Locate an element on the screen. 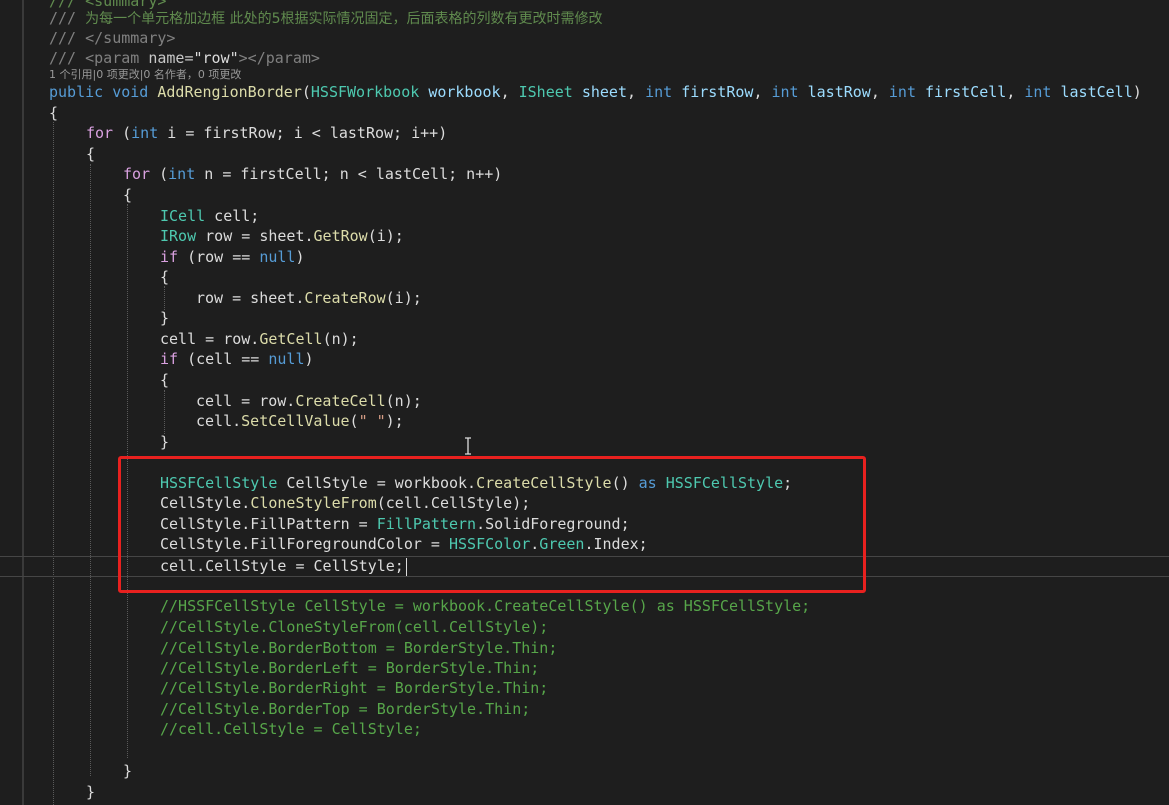 Image resolution: width=1169 pixels, height=805 pixels. code-text: cell; is located at coordinates (232, 216).